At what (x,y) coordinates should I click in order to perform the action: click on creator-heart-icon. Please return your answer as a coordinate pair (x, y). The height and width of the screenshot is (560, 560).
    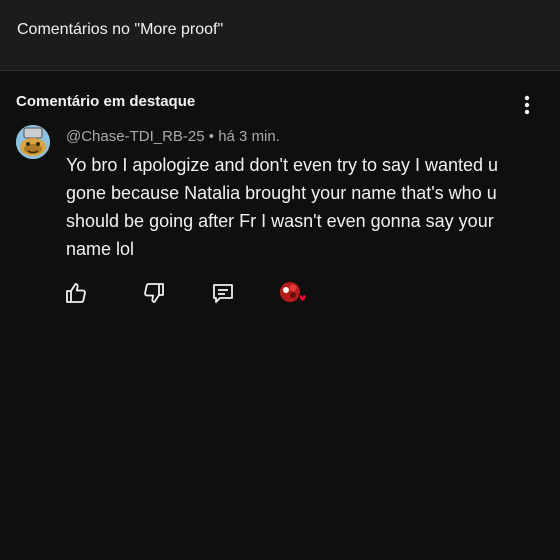
    Looking at the image, I should click on (293, 292).